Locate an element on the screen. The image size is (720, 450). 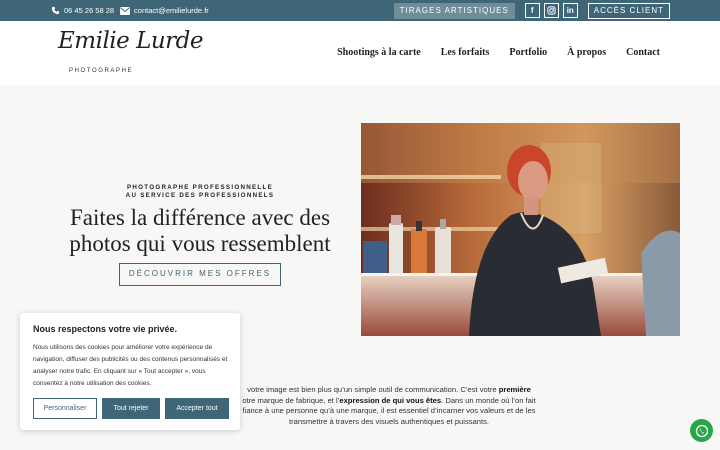
facebook-icon: f is located at coordinates (532, 10).